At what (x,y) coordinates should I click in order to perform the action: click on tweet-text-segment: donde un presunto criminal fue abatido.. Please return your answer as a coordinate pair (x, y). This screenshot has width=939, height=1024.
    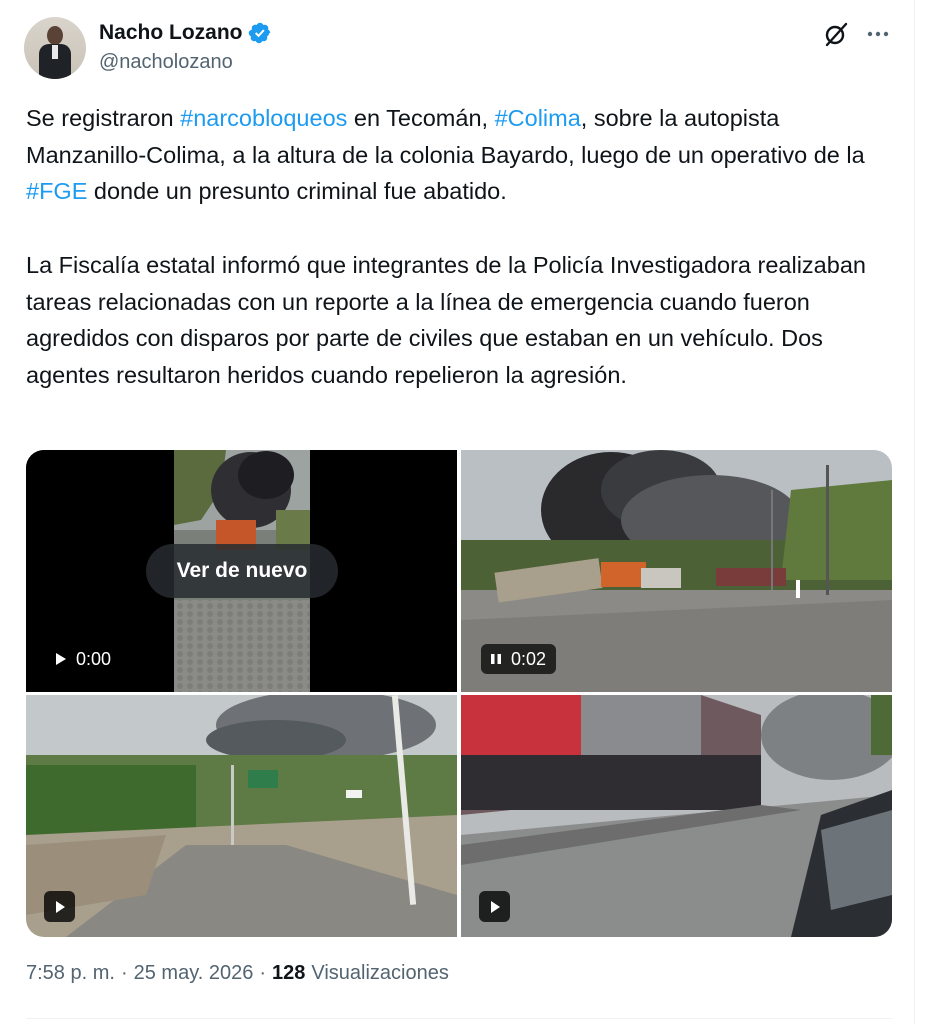
    Looking at the image, I should click on (297, 191).